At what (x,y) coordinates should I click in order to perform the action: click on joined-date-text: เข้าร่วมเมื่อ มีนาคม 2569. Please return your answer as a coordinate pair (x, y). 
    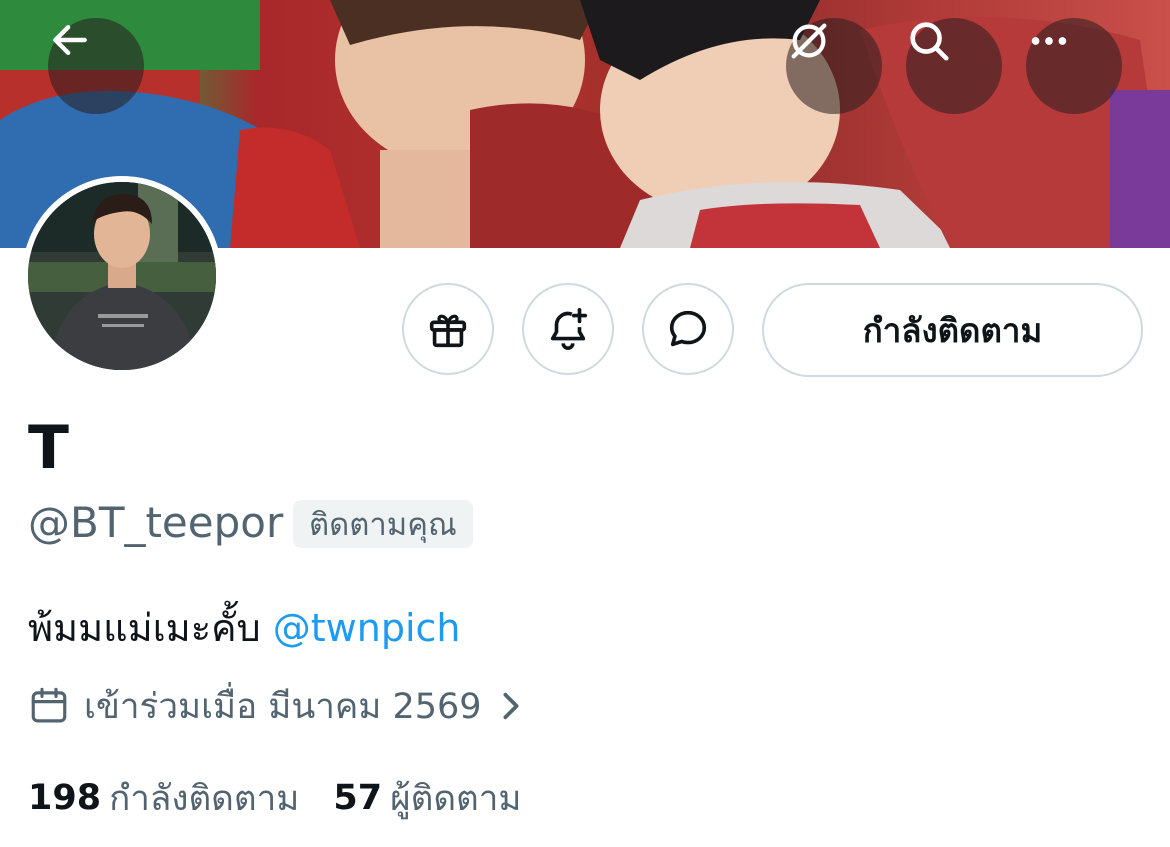
    Looking at the image, I should click on (283, 706).